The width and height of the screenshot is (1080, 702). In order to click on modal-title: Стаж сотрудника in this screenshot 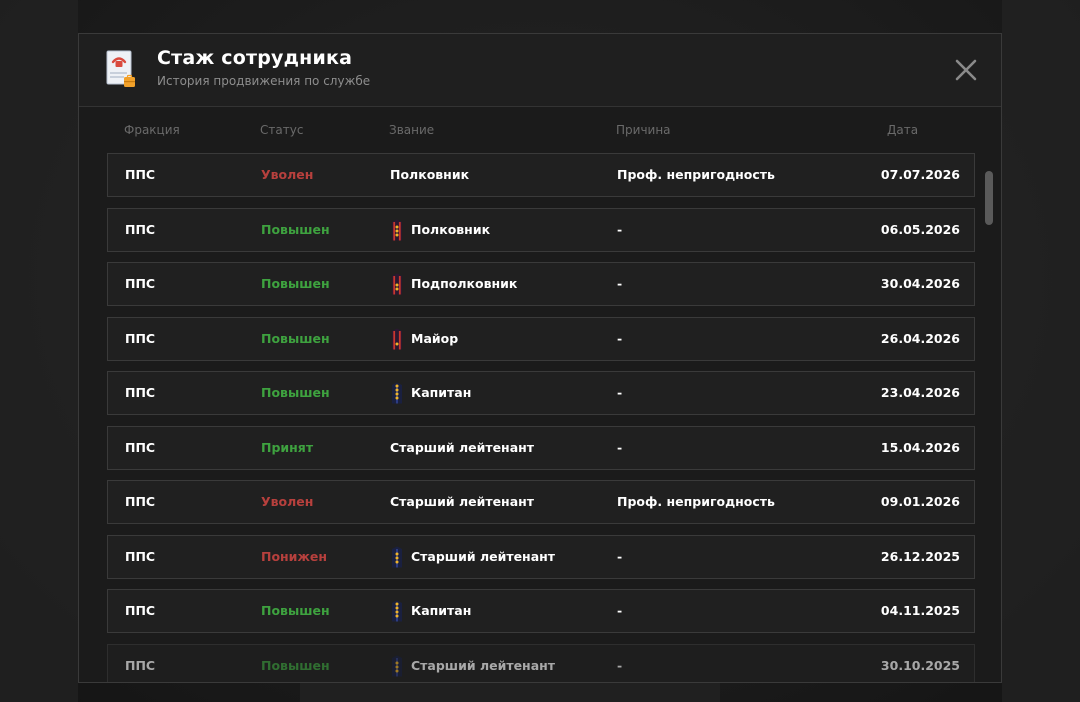, I will do `click(255, 58)`.